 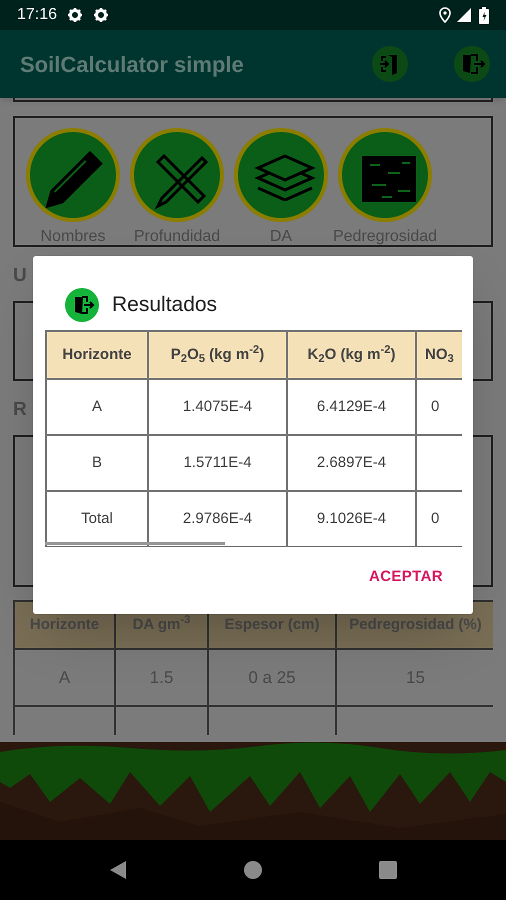 What do you see at coordinates (37, 15) in the screenshot?
I see `status-time: 17:16` at bounding box center [37, 15].